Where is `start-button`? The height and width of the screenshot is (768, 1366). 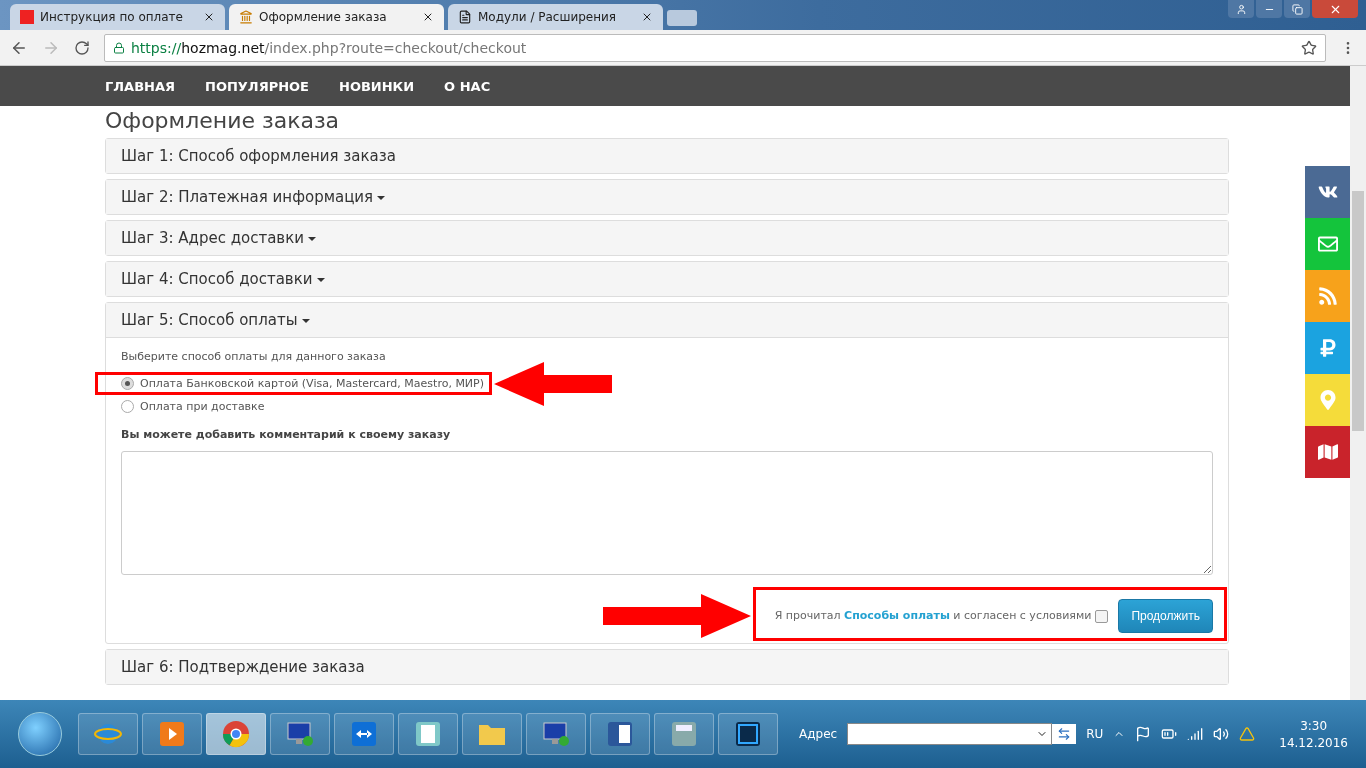
start-button is located at coordinates (40, 734).